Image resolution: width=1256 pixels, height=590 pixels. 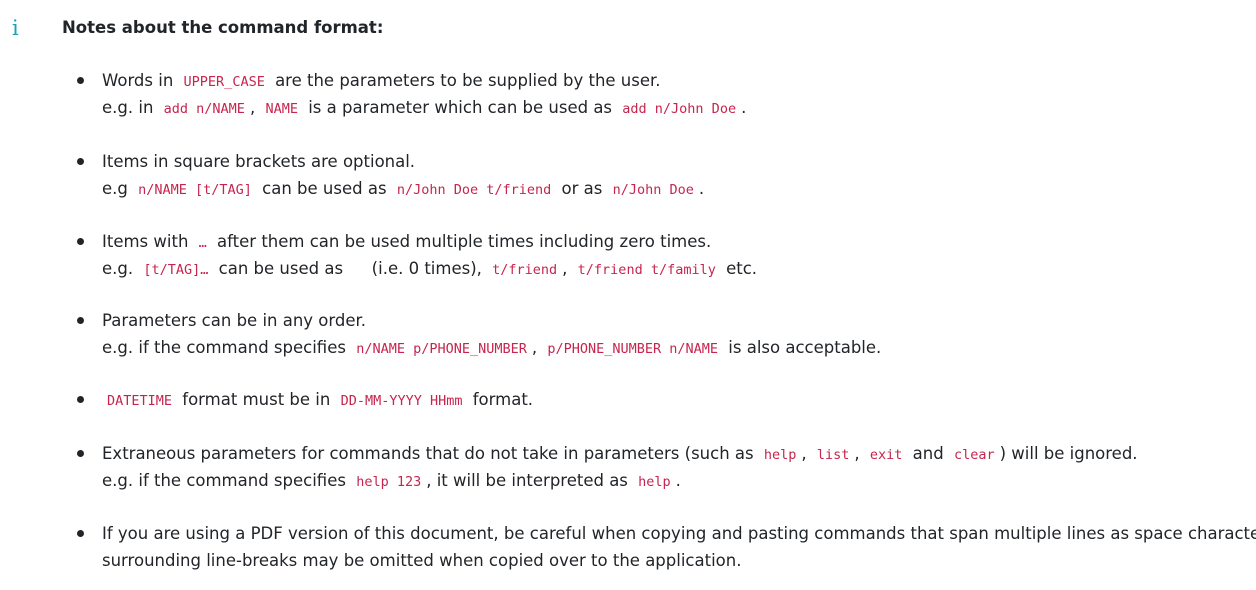 What do you see at coordinates (401, 401) in the screenshot?
I see `inline-code: DD-MM-YYYY HHmm` at bounding box center [401, 401].